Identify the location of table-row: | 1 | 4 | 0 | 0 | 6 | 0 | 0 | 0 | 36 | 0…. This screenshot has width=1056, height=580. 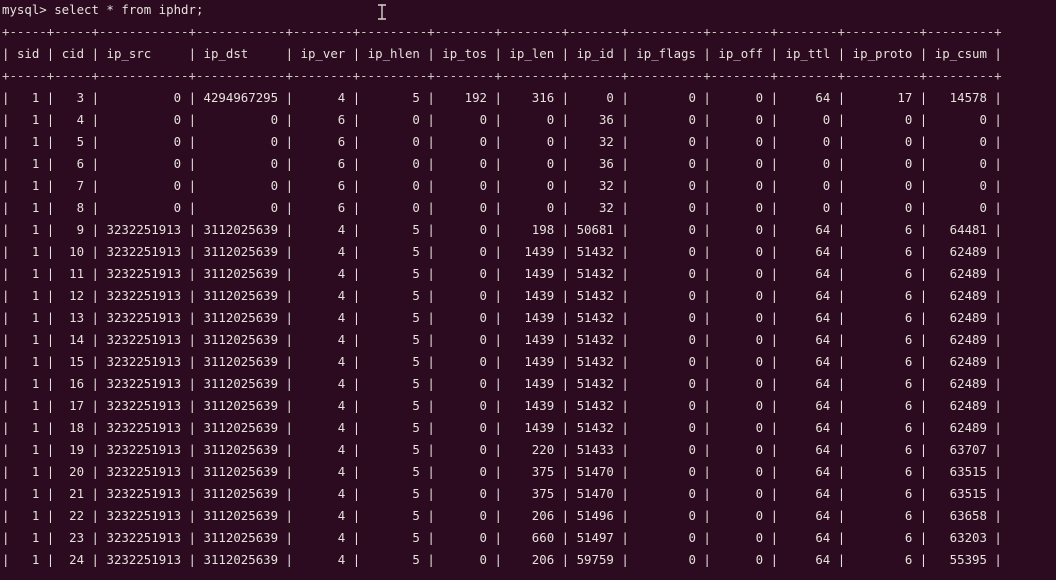
(502, 119).